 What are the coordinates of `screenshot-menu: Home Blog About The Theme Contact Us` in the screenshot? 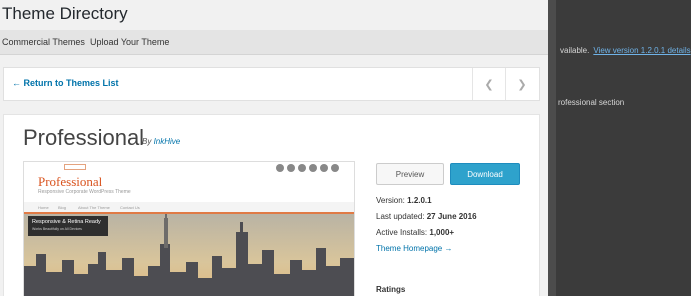 It's located at (189, 207).